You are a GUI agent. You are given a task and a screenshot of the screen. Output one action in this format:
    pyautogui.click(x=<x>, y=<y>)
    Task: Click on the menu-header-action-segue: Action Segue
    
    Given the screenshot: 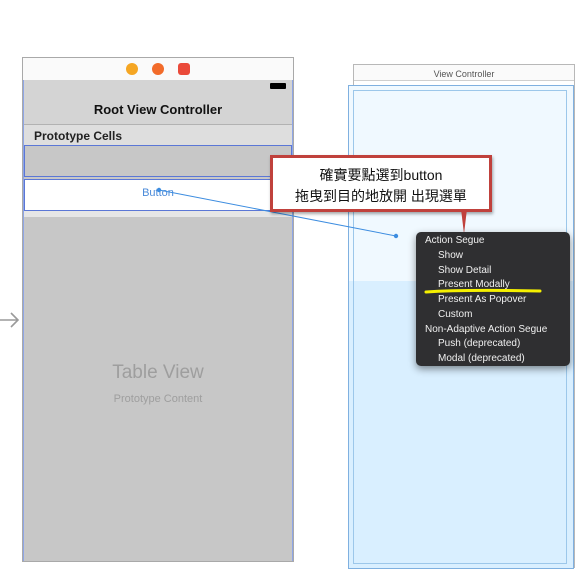 What is the action you would take?
    pyautogui.click(x=455, y=240)
    